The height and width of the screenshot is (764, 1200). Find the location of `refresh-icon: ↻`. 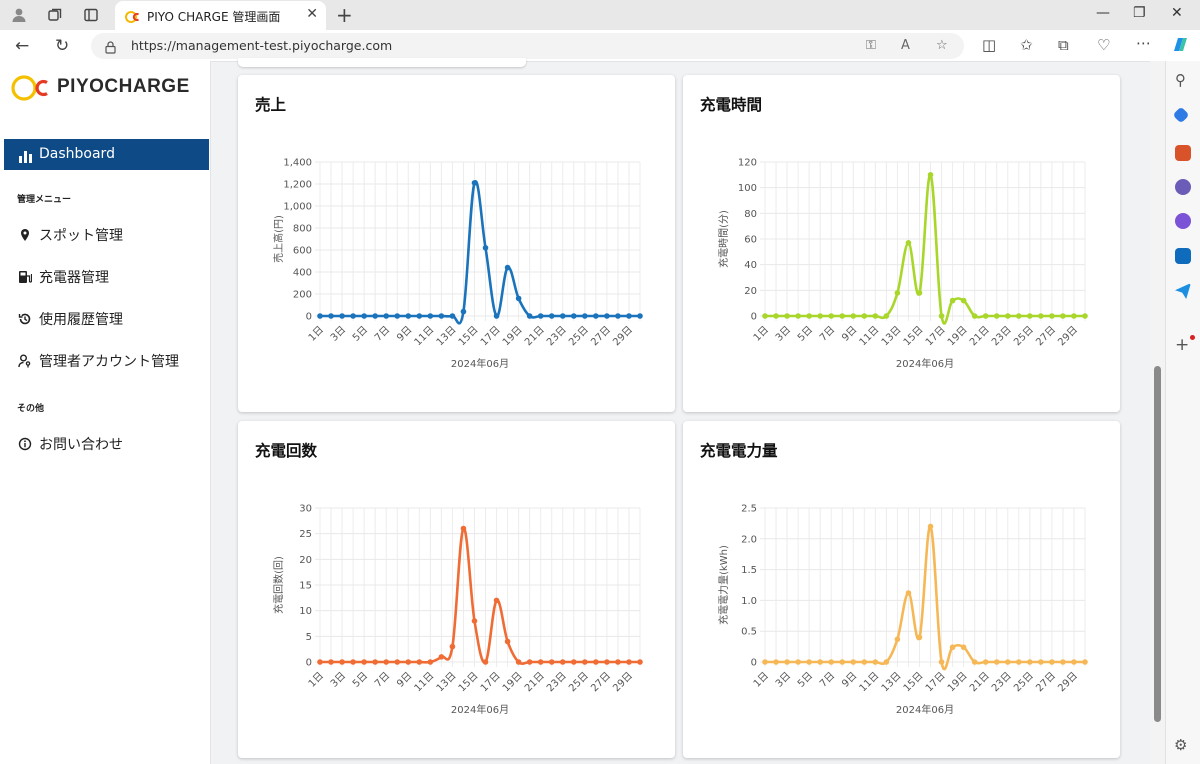

refresh-icon: ↻ is located at coordinates (62, 46).